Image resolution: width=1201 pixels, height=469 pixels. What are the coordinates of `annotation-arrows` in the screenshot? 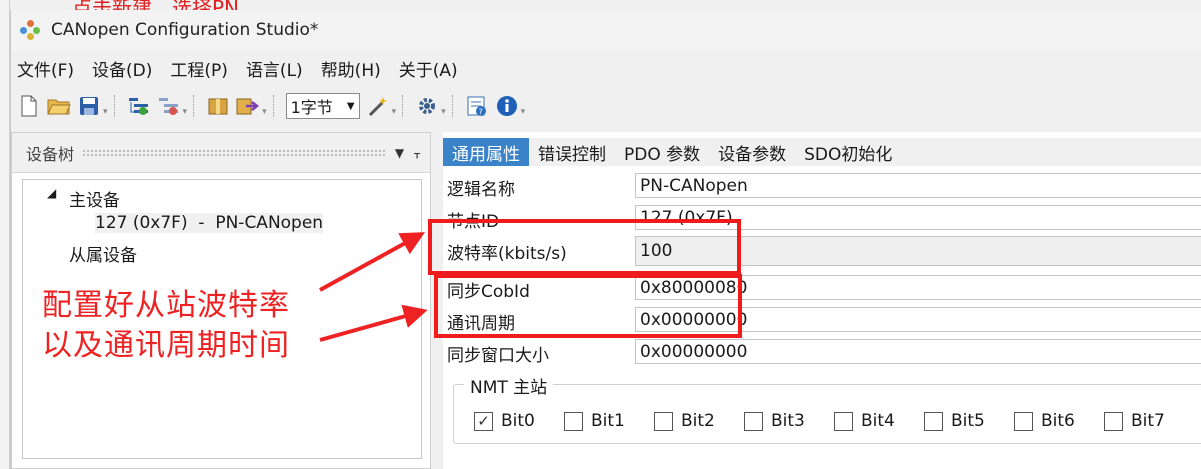 It's located at (373, 287).